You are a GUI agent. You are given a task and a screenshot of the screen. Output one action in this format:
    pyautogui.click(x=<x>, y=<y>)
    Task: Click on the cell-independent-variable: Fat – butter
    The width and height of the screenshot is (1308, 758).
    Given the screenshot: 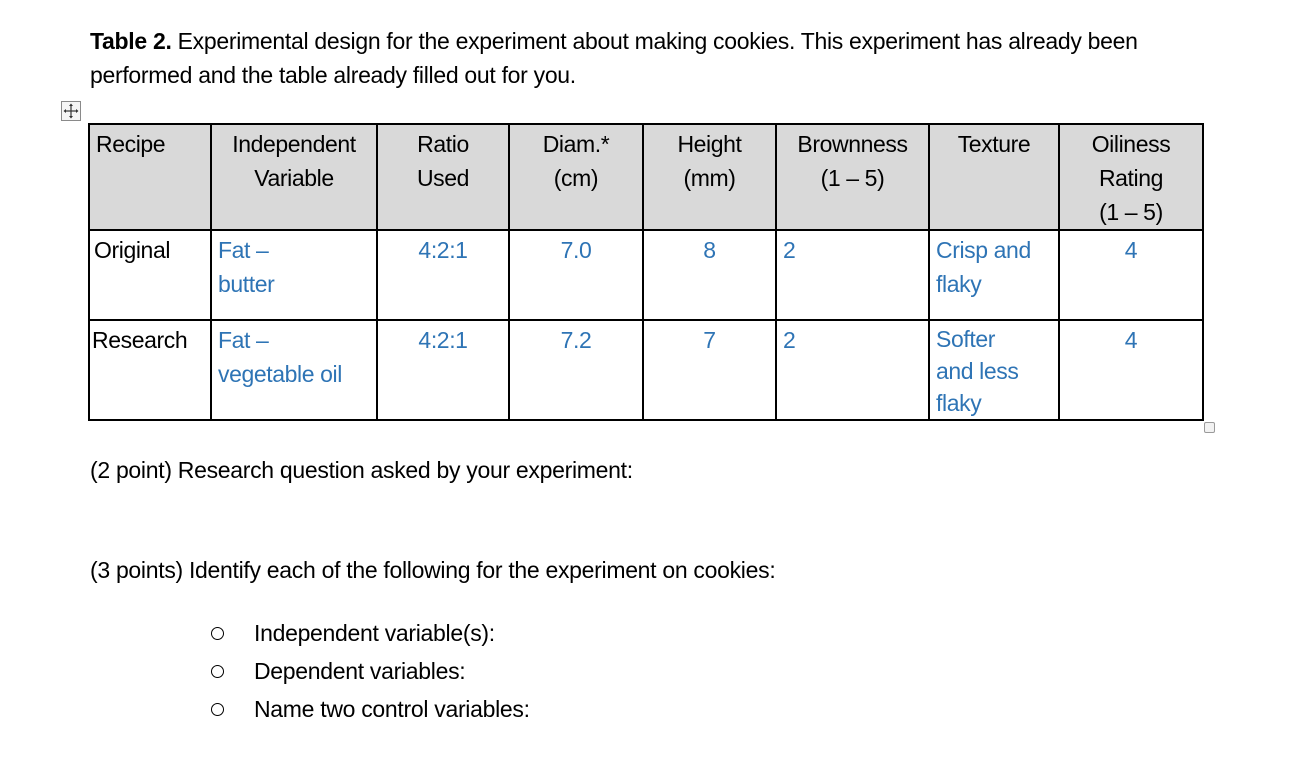 What is the action you would take?
    pyautogui.click(x=294, y=275)
    